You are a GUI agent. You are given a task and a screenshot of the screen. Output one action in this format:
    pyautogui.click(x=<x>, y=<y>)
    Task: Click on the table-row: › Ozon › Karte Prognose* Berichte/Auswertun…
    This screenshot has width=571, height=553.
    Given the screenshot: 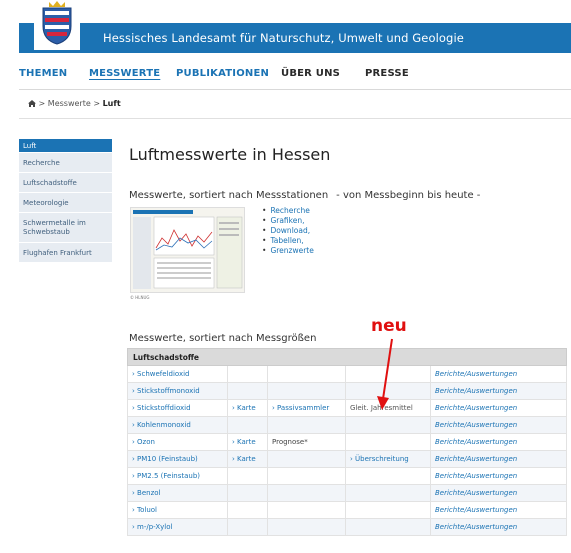 What is the action you would take?
    pyautogui.click(x=347, y=442)
    